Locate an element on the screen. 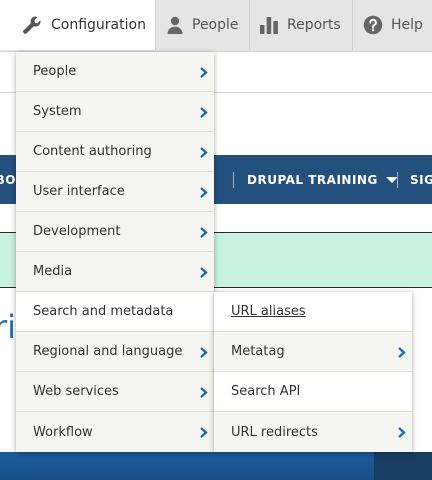 This screenshot has height=480, width=432. menu-item-people: People is located at coordinates (115, 72).